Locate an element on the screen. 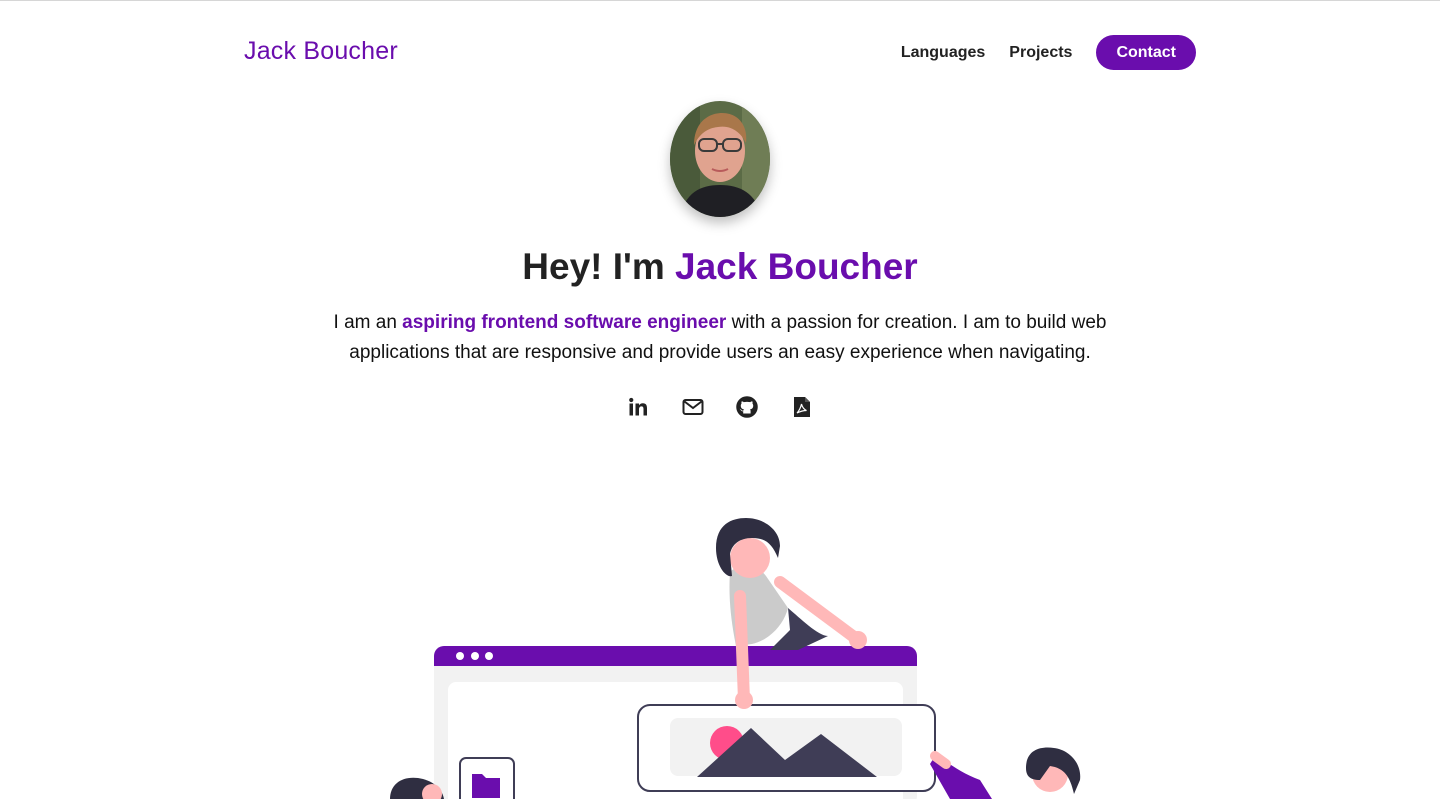 The height and width of the screenshot is (804, 1440). nav-projects: Projects is located at coordinates (1040, 53).